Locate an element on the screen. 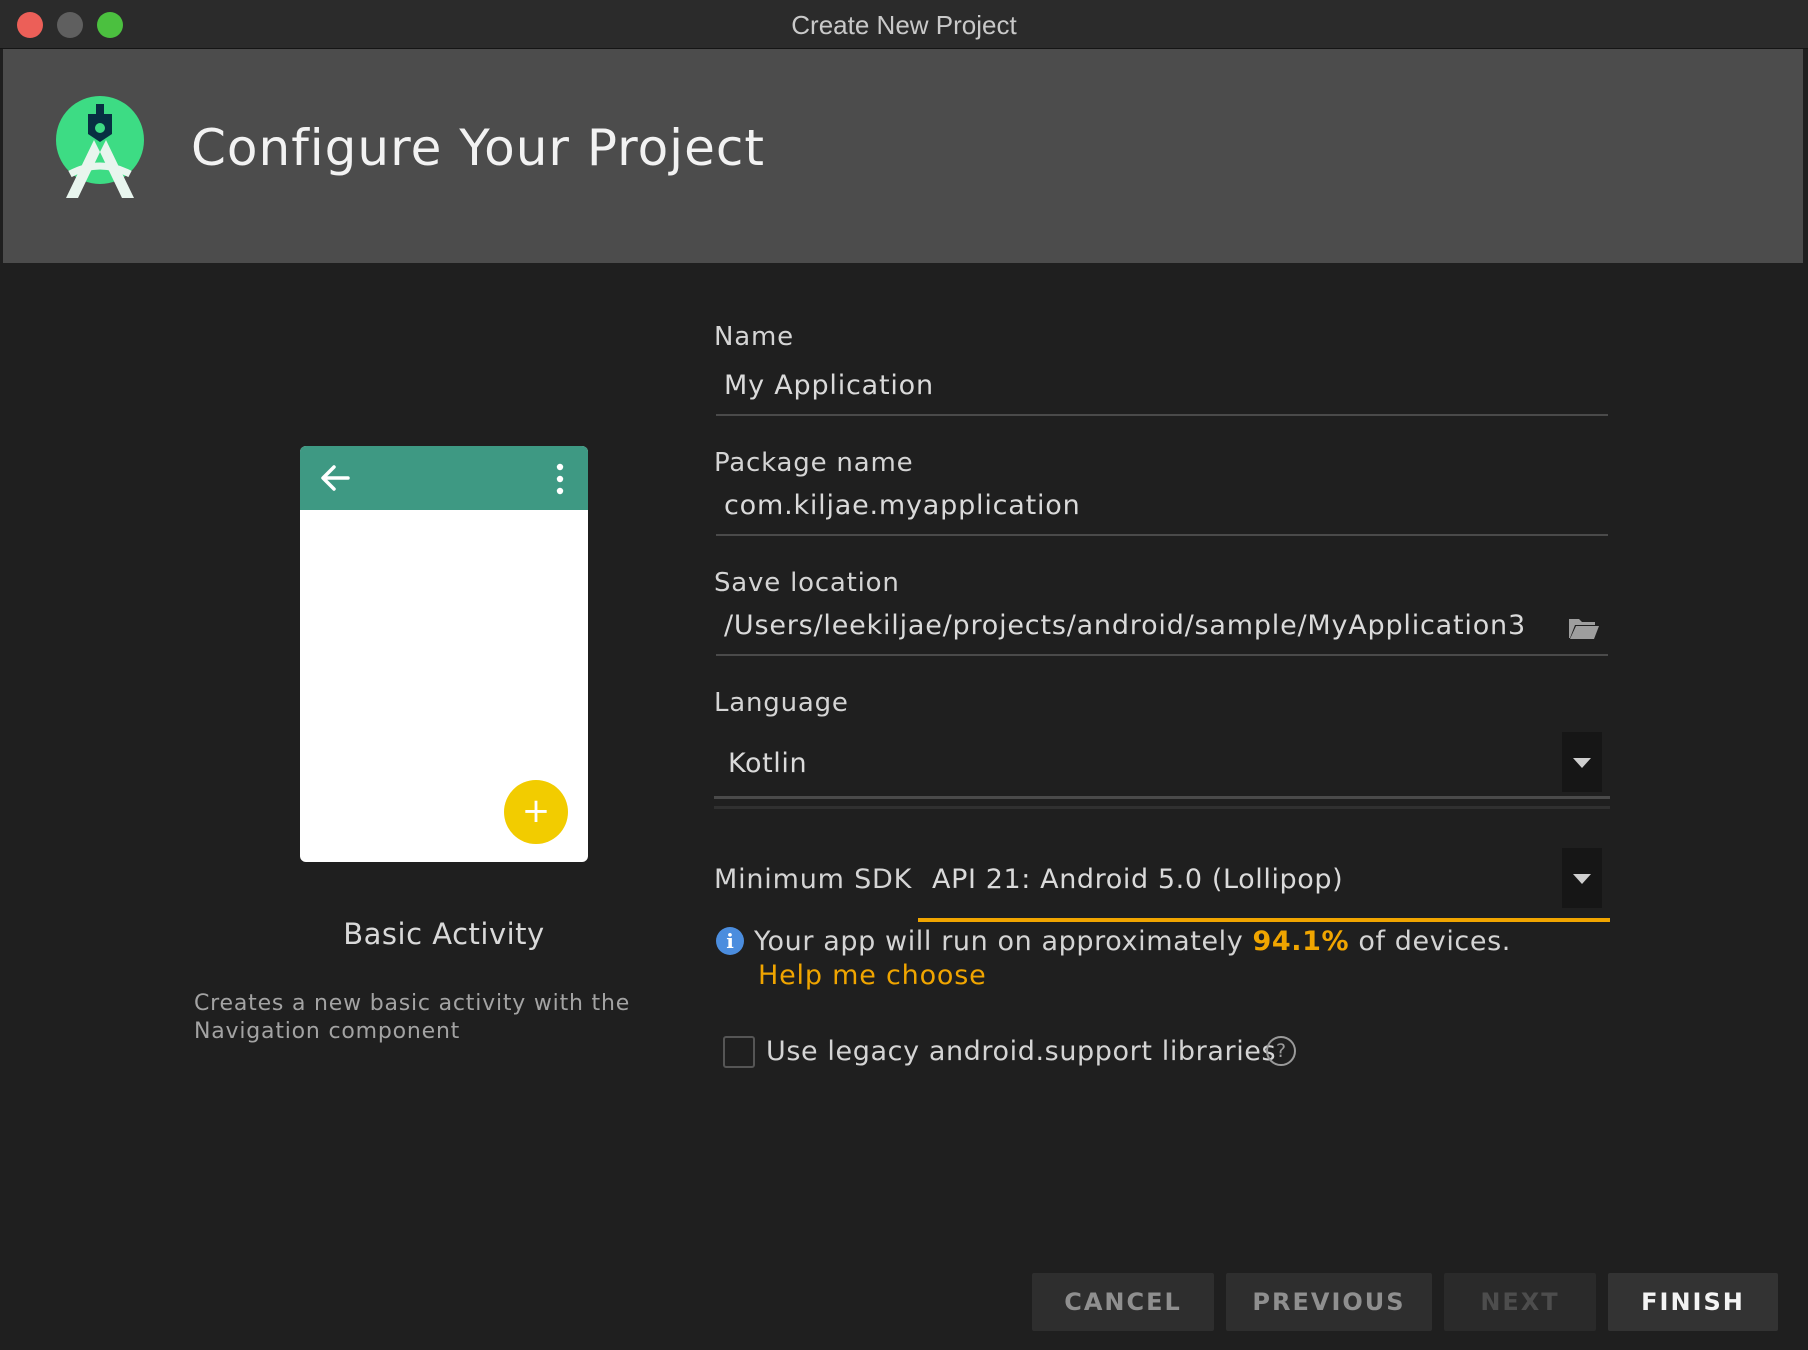 The width and height of the screenshot is (1808, 1350). save-location-input is located at coordinates (1154, 625).